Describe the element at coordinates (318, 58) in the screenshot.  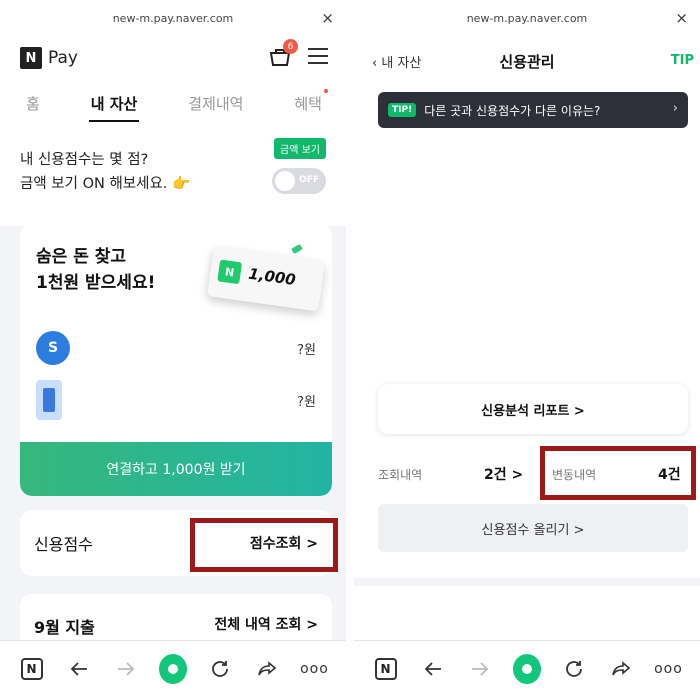
I see `menu-icon` at that location.